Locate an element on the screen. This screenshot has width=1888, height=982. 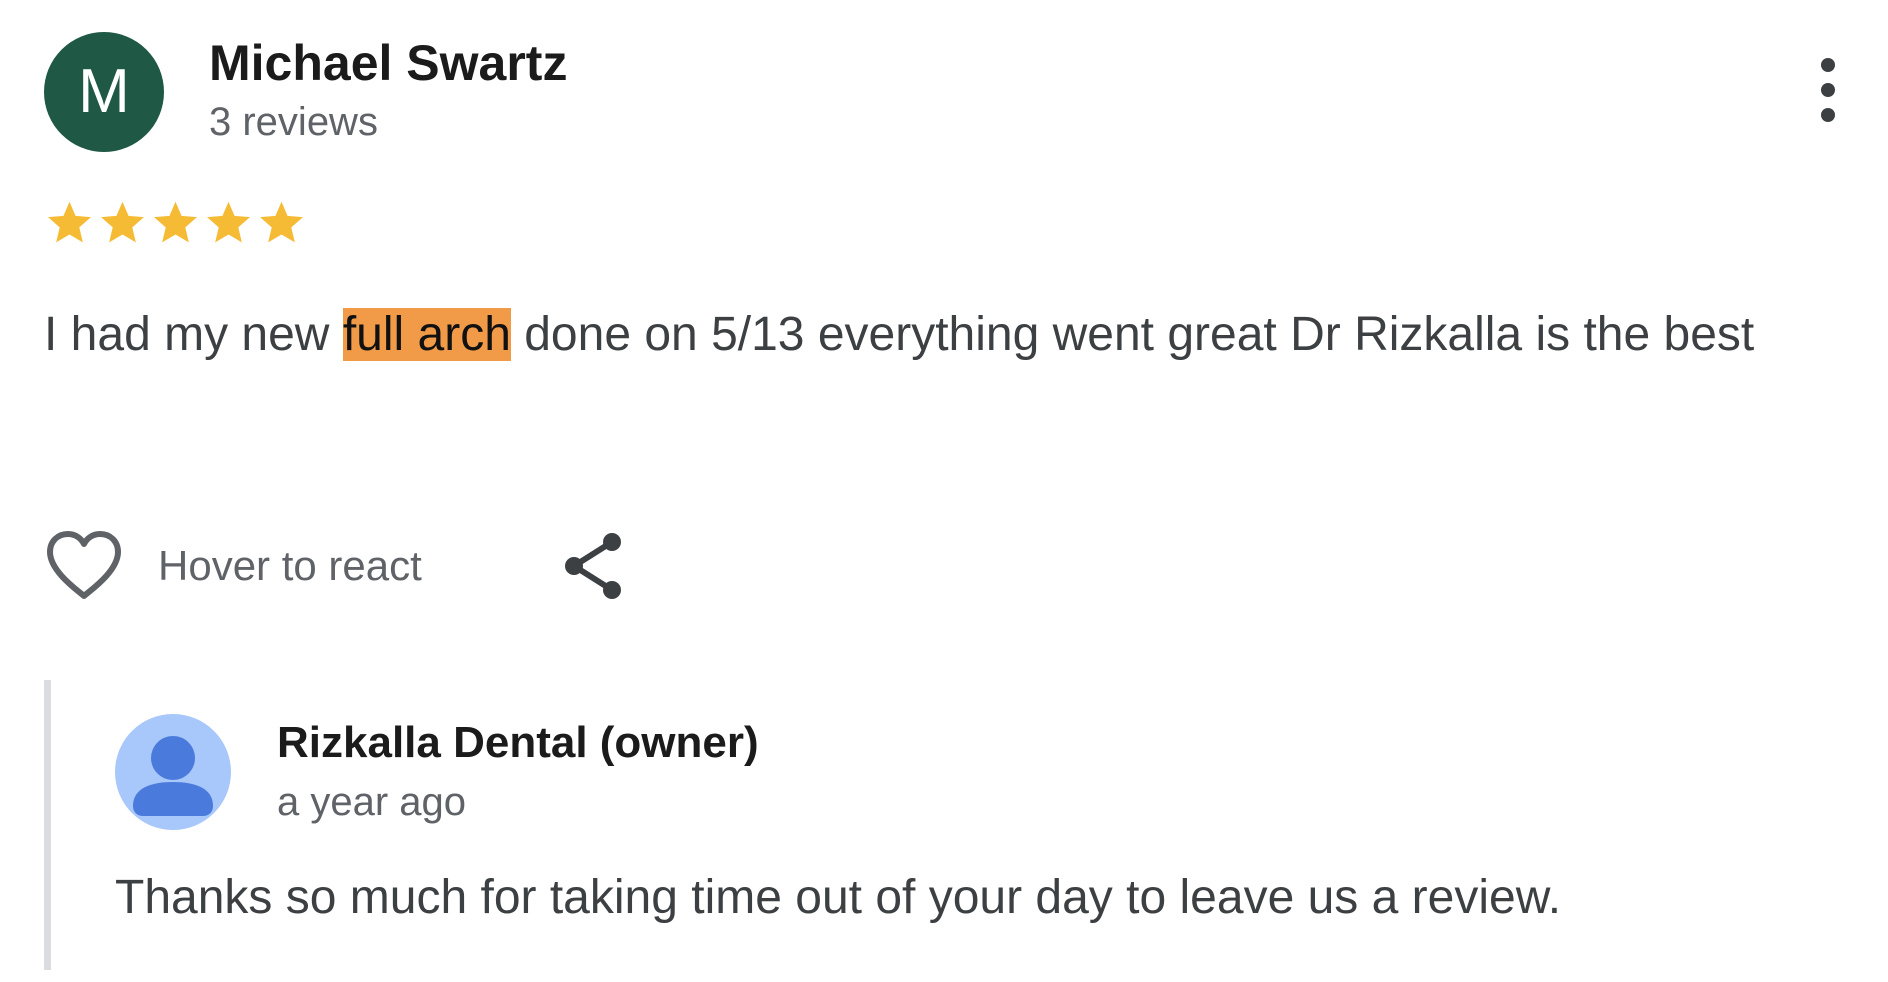
reviewer-initial: M is located at coordinates (104, 91).